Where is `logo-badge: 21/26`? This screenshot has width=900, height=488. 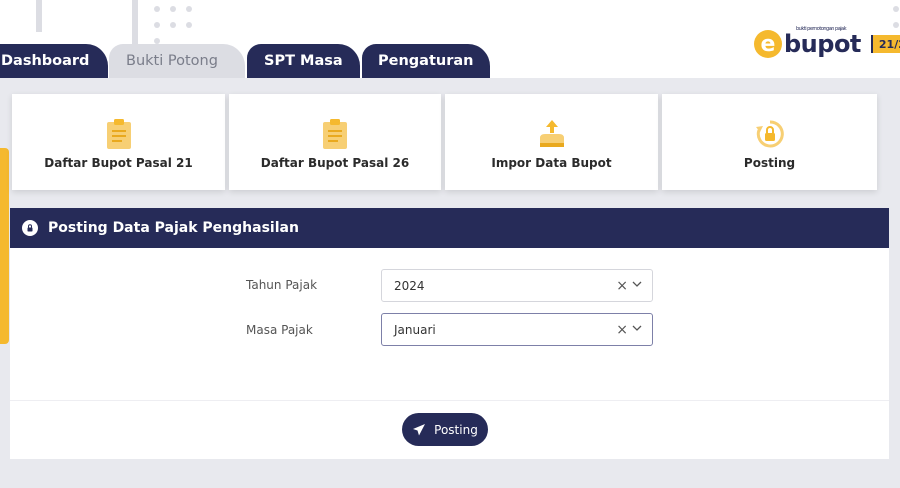
logo-badge: 21/26 is located at coordinates (885, 44).